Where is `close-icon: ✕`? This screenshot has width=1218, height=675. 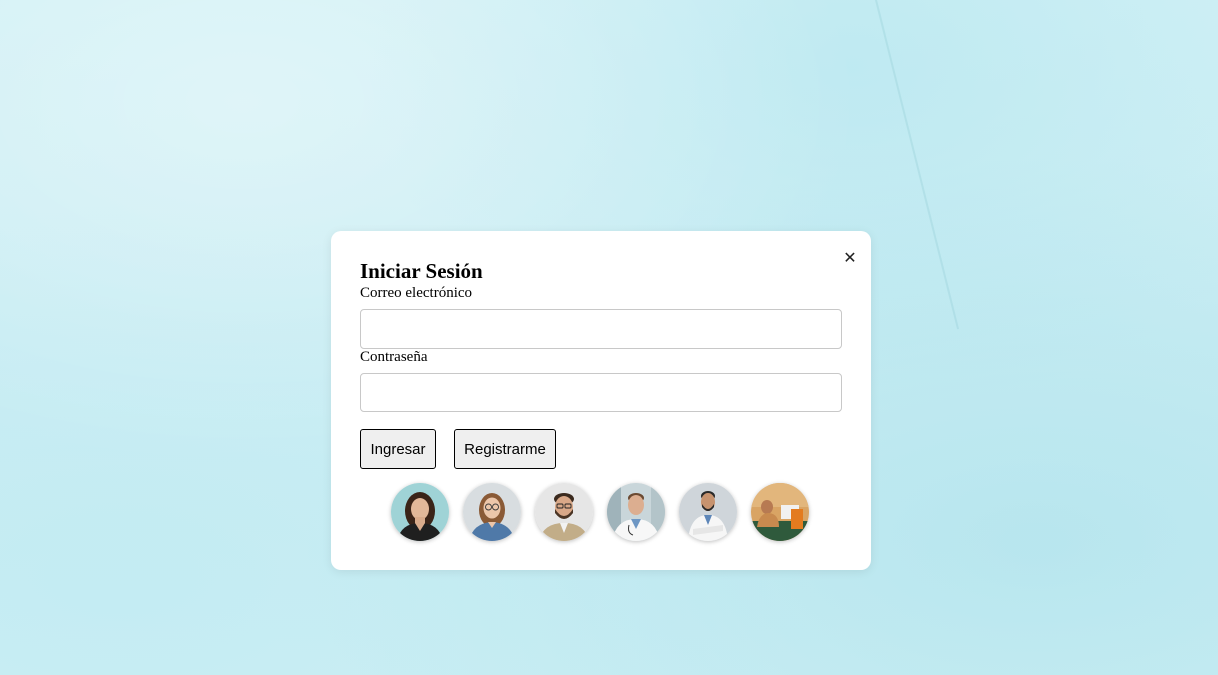 close-icon: ✕ is located at coordinates (850, 258).